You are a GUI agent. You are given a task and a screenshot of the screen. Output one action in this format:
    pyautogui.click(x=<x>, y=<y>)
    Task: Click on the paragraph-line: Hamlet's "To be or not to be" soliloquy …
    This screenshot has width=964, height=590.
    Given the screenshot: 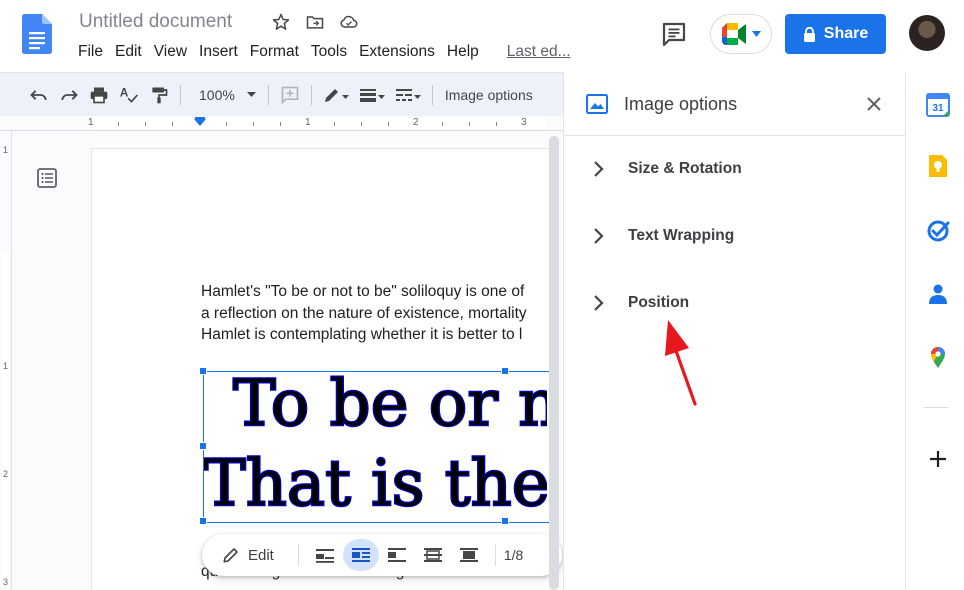 What is the action you would take?
    pyautogui.click(x=363, y=291)
    